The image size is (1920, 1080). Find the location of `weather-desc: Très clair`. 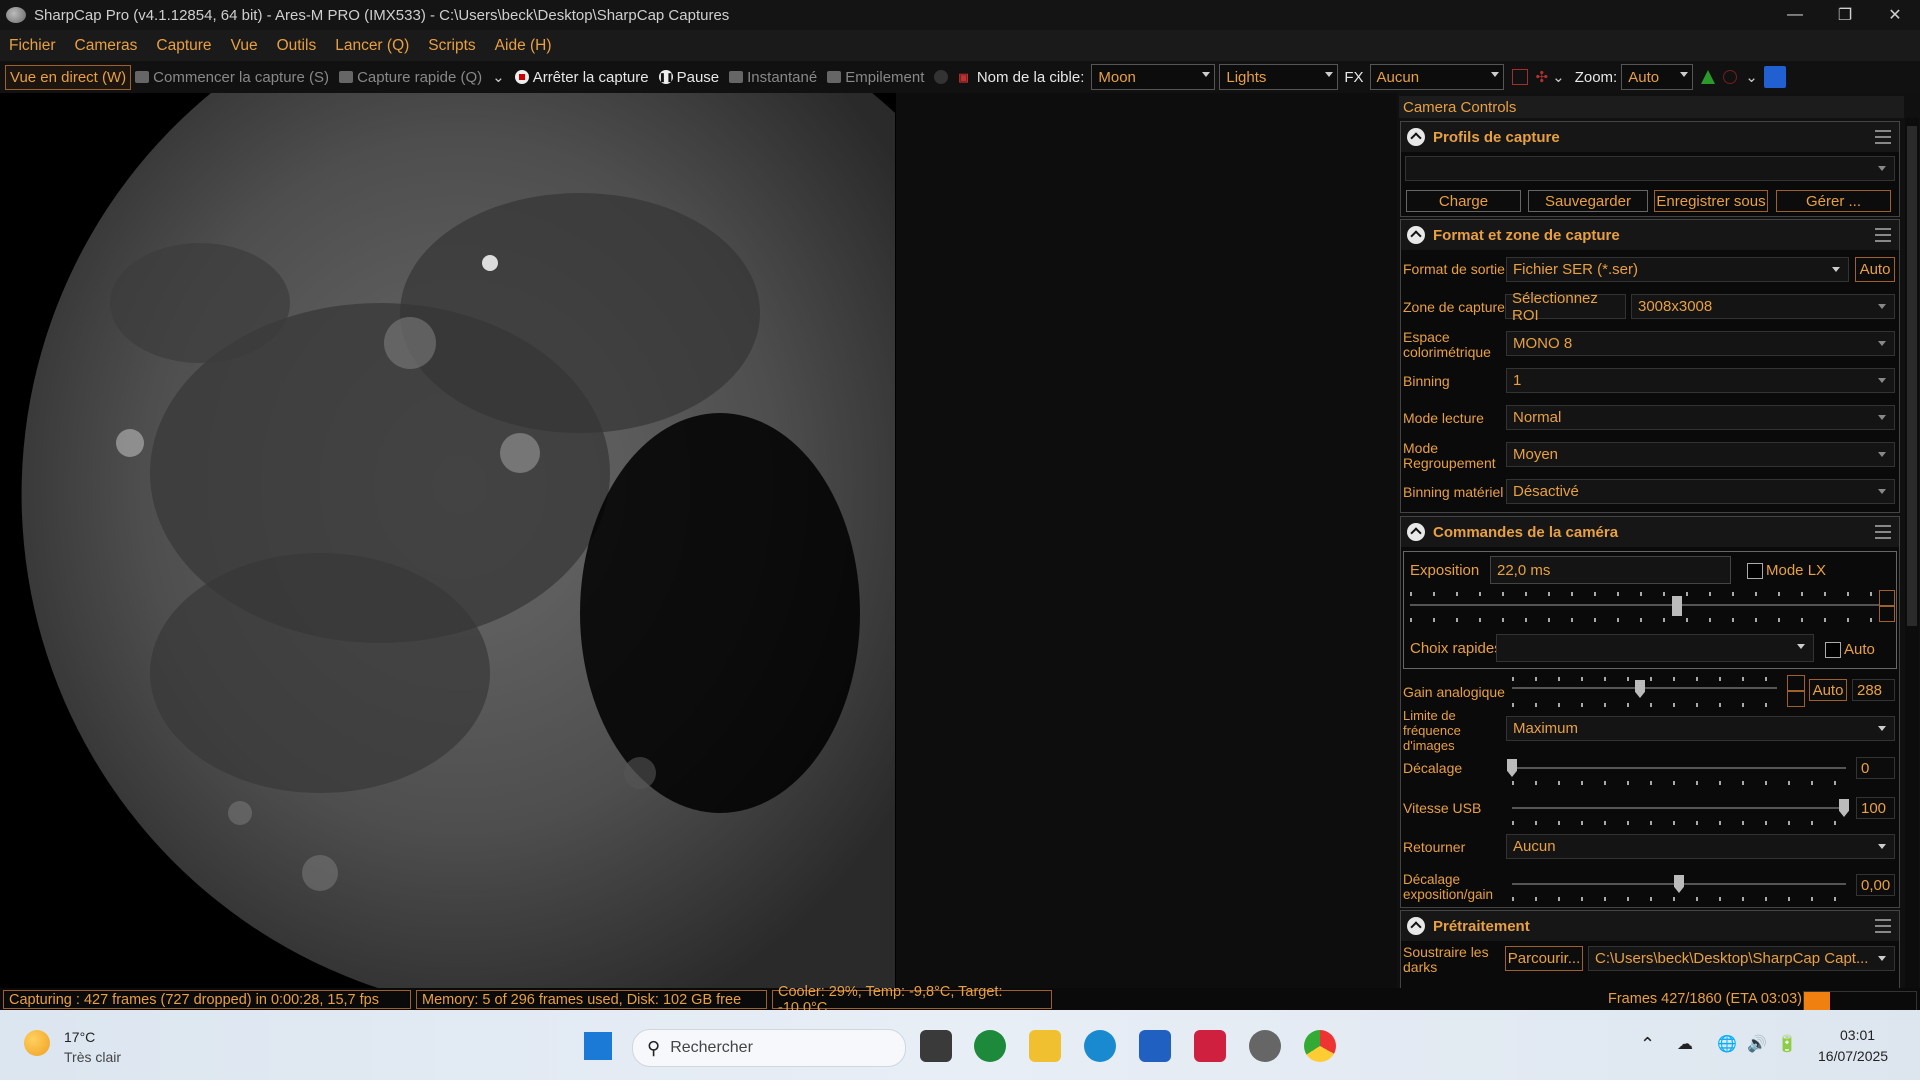

weather-desc: Très clair is located at coordinates (92, 1057).